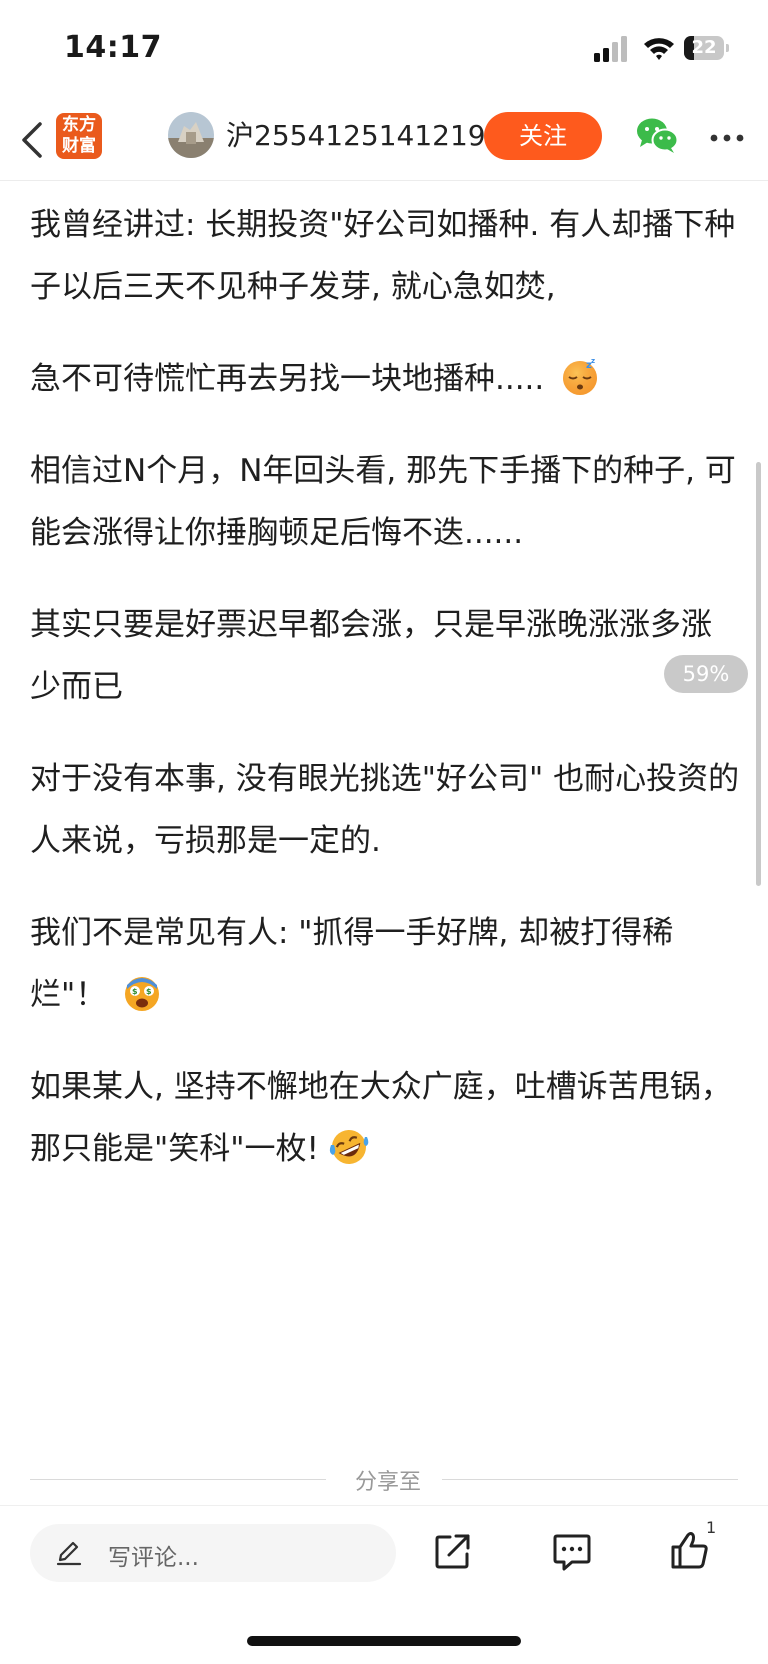 The image size is (768, 1664). Describe the element at coordinates (385, 1118) in the screenshot. I see `article-paragraph: 如果某人, 坚持不懈地在大众广庭，吐槽诉苦甩锅，那只能是"笑科"一枚!` at that location.